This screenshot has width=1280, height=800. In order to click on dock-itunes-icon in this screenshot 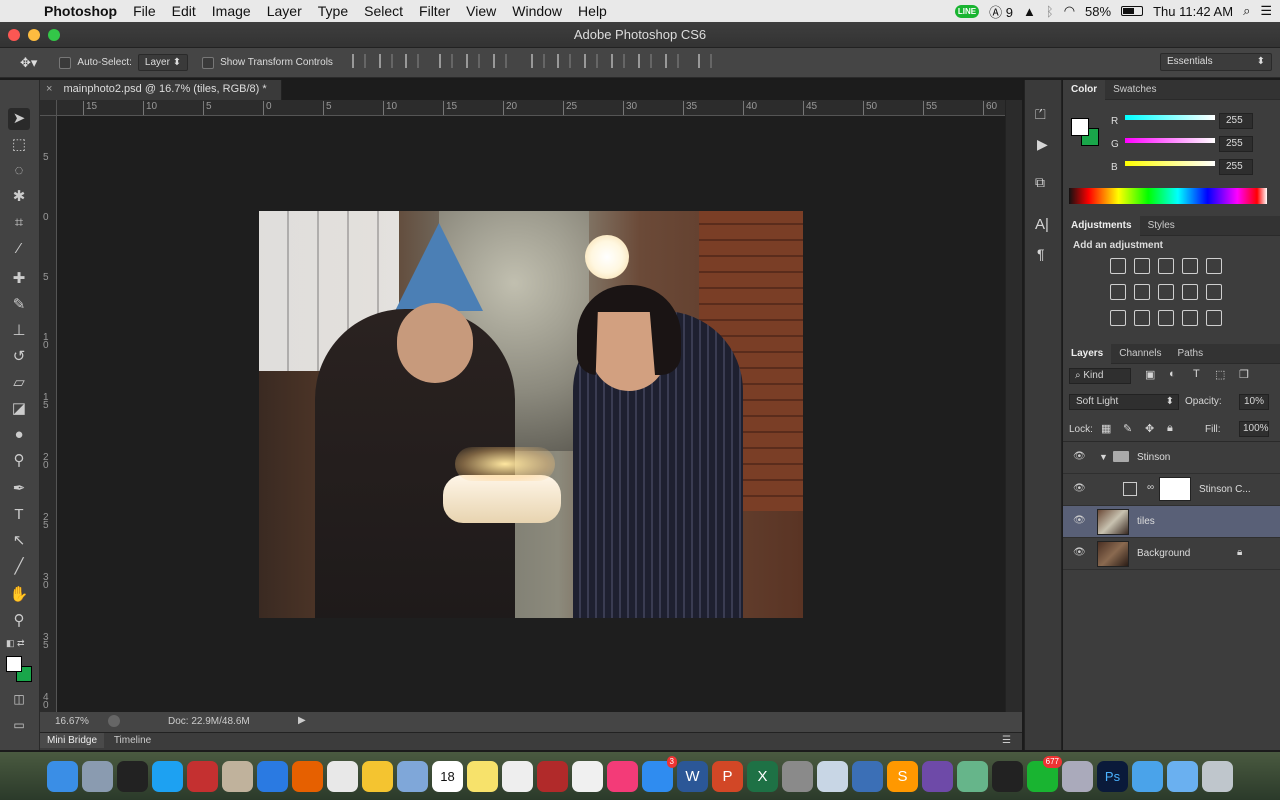, I will do `click(622, 776)`.